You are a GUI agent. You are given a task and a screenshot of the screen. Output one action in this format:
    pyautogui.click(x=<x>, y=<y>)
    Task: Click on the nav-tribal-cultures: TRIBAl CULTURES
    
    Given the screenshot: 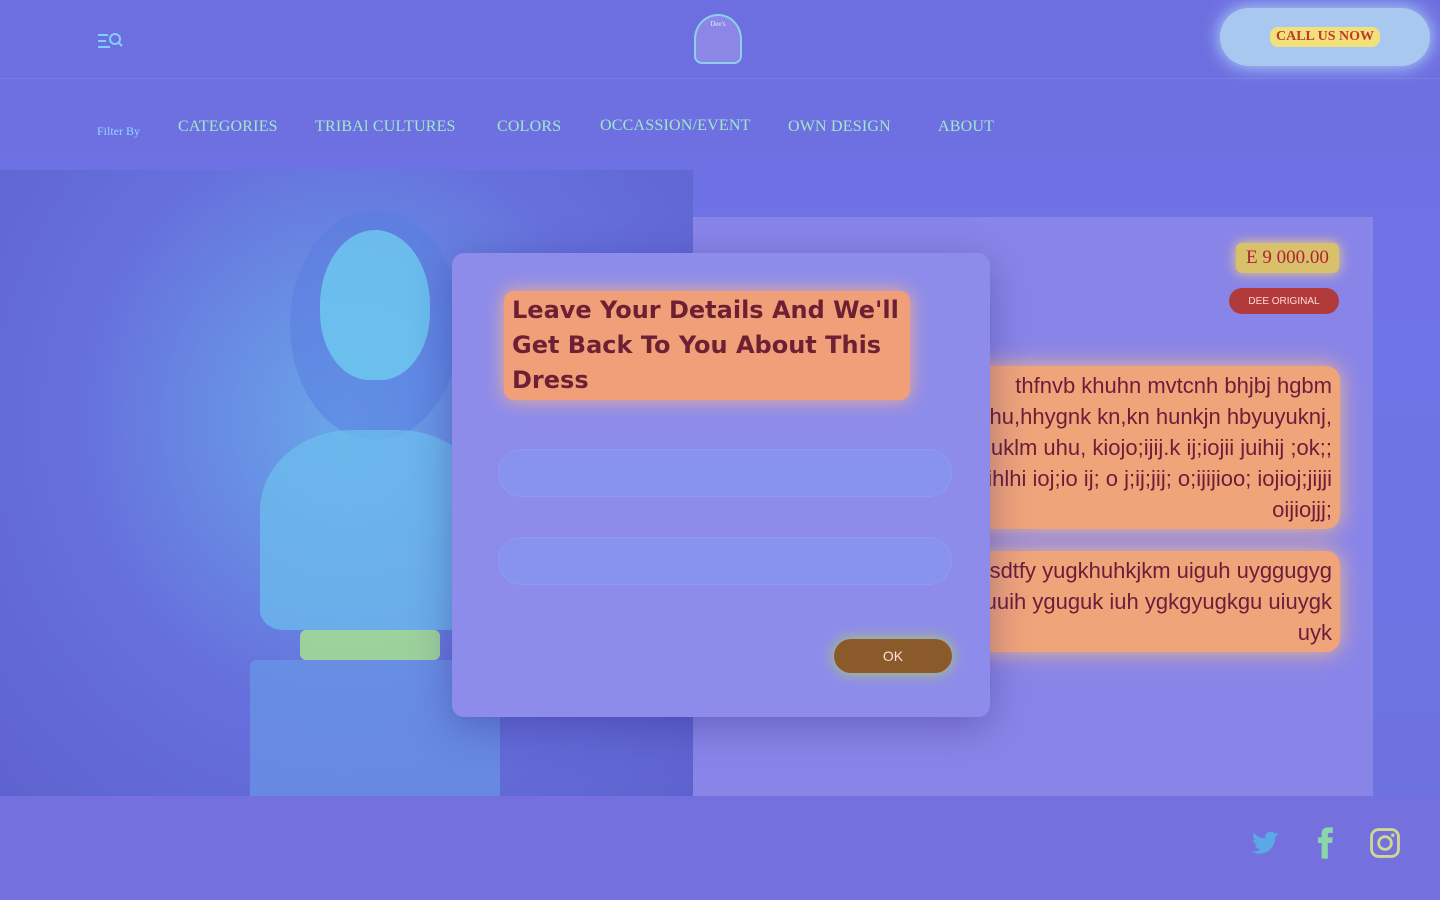 What is the action you would take?
    pyautogui.click(x=385, y=127)
    